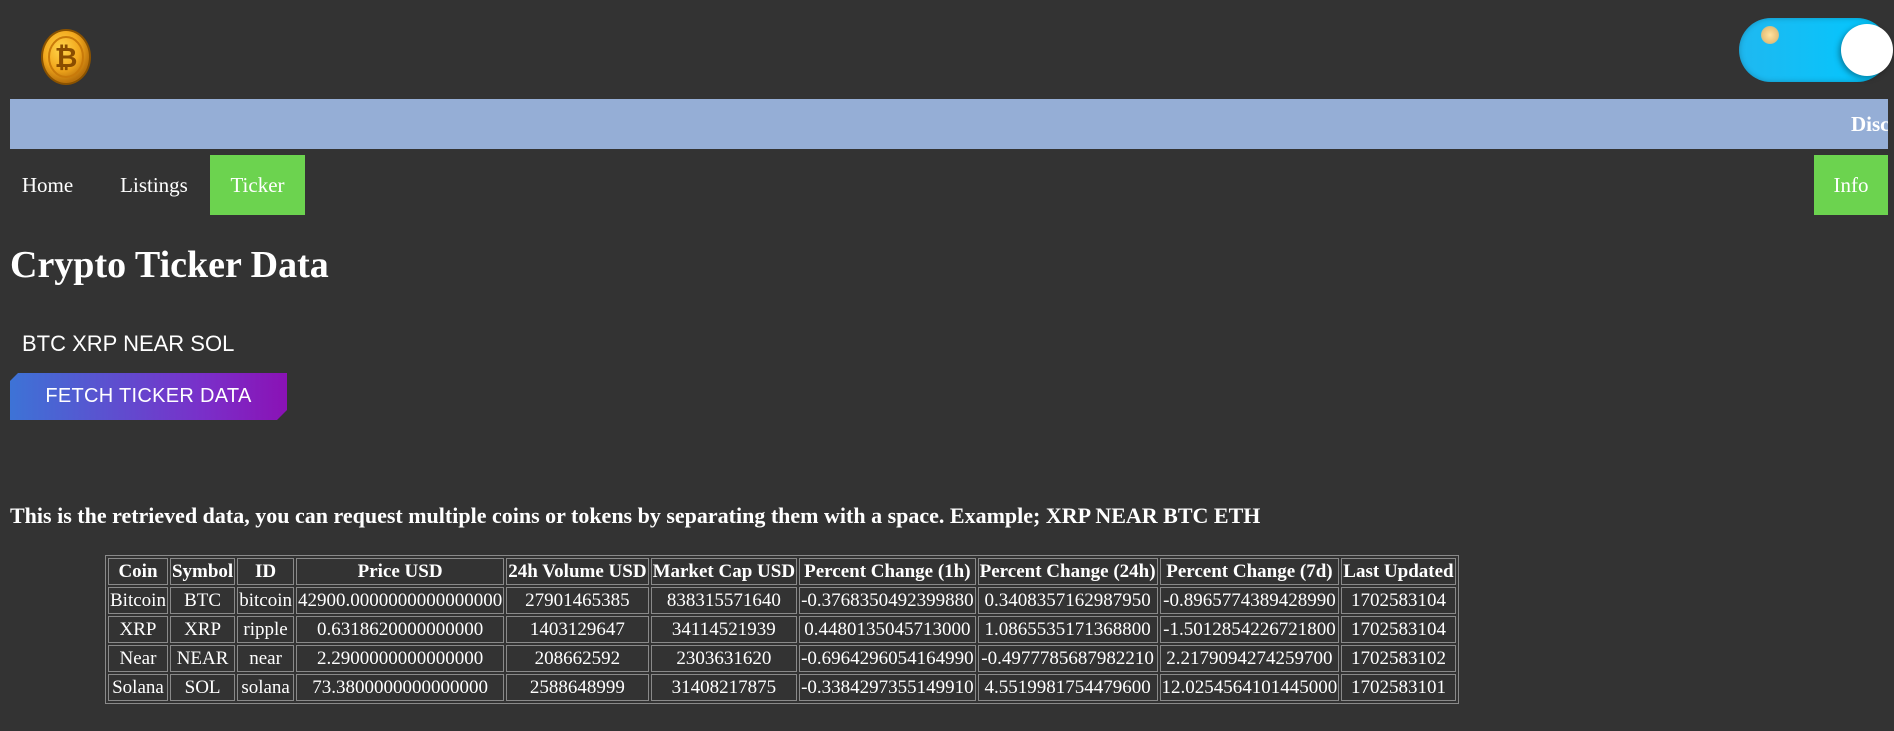  I want to click on cell-market-cap: 34114521939, so click(724, 629).